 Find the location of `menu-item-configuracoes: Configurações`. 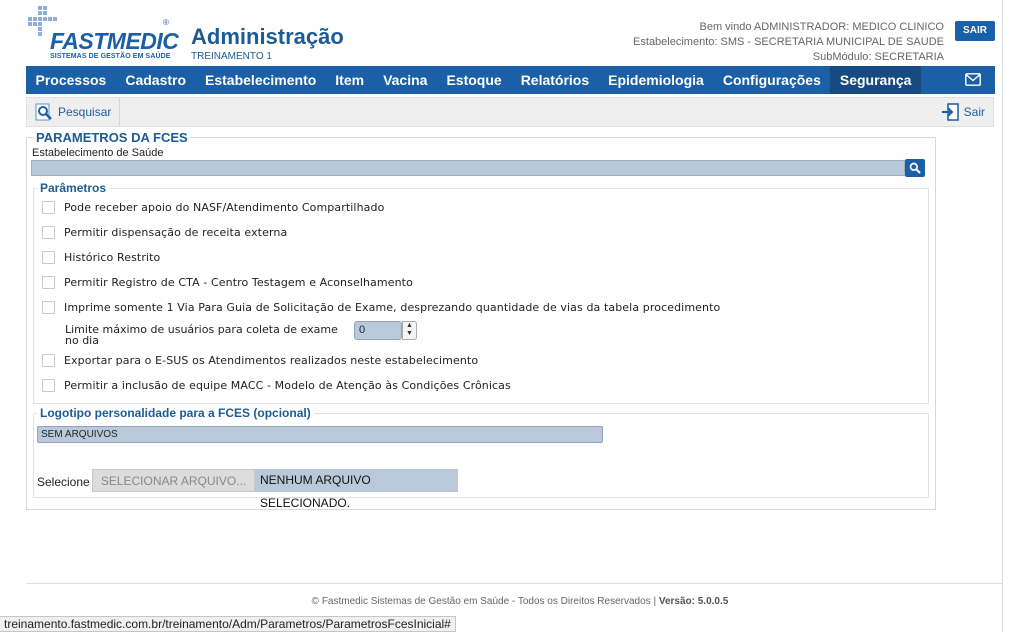

menu-item-configuracoes: Configurações is located at coordinates (771, 80).